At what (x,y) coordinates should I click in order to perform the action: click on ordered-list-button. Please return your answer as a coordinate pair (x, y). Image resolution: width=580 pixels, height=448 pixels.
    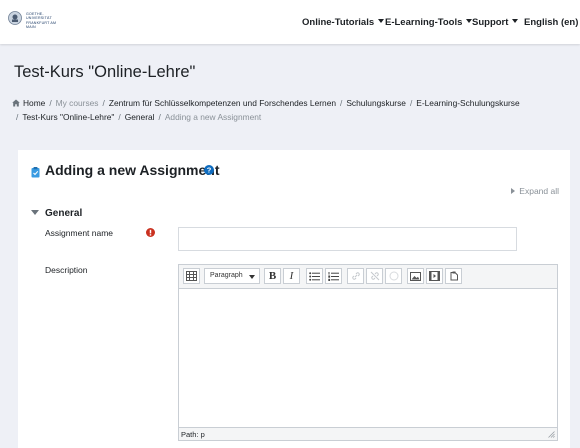
    Looking at the image, I should click on (333, 276).